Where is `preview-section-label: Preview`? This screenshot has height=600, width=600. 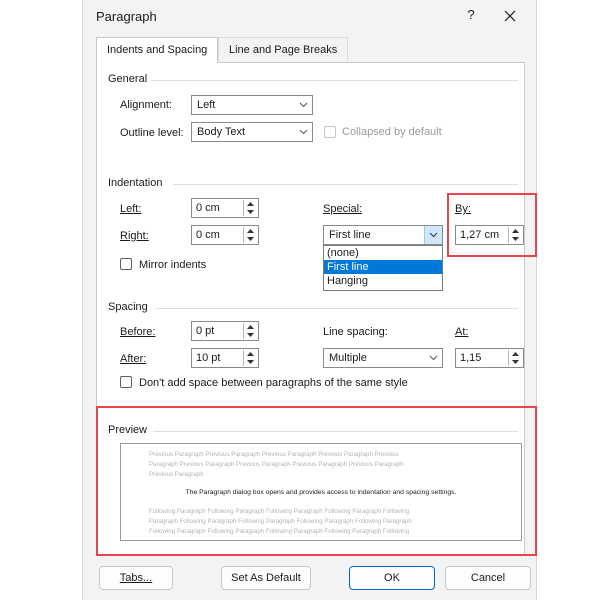
preview-section-label: Preview is located at coordinates (128, 430).